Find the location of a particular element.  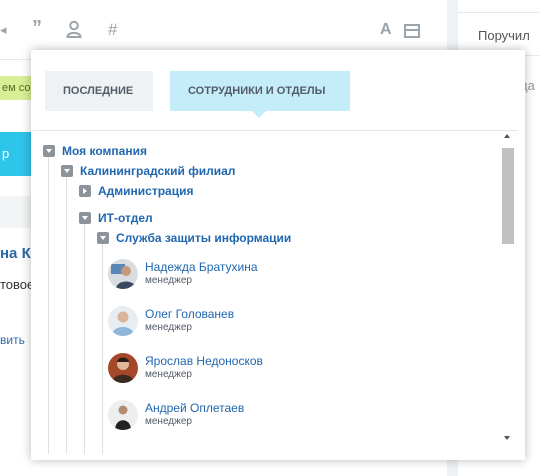

tree-node-label: ИТ-отдел is located at coordinates (125, 218).